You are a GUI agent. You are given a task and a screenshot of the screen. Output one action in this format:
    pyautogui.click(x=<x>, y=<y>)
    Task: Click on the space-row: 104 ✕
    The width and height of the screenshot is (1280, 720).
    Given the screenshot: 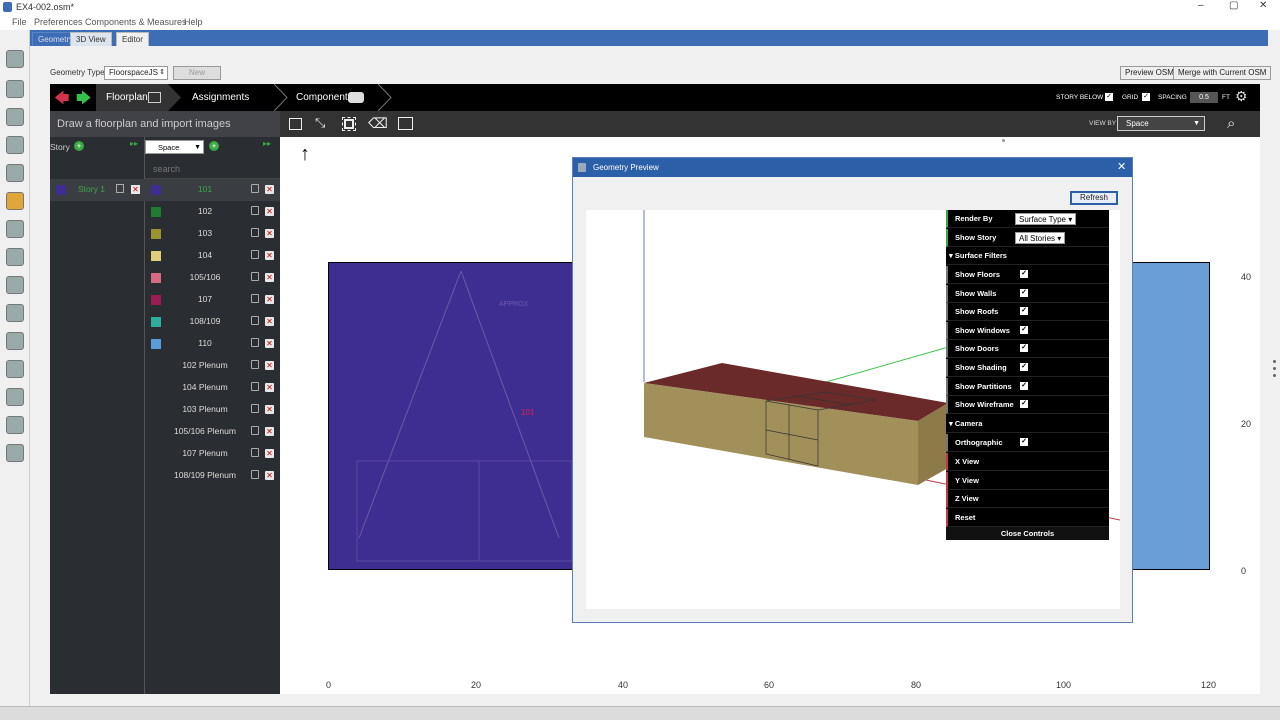 What is the action you would take?
    pyautogui.click(x=212, y=256)
    